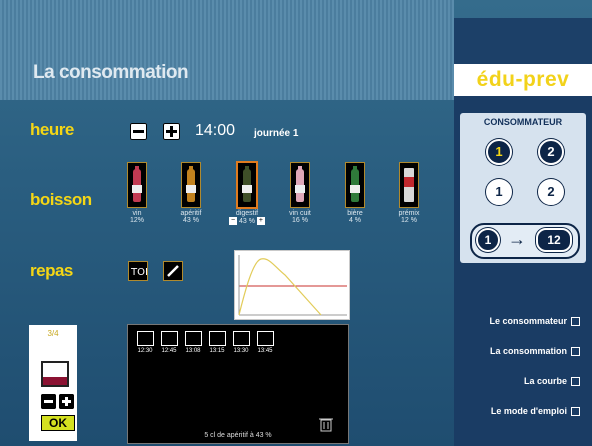  Describe the element at coordinates (326, 424) in the screenshot. I see `trash-icon` at that location.